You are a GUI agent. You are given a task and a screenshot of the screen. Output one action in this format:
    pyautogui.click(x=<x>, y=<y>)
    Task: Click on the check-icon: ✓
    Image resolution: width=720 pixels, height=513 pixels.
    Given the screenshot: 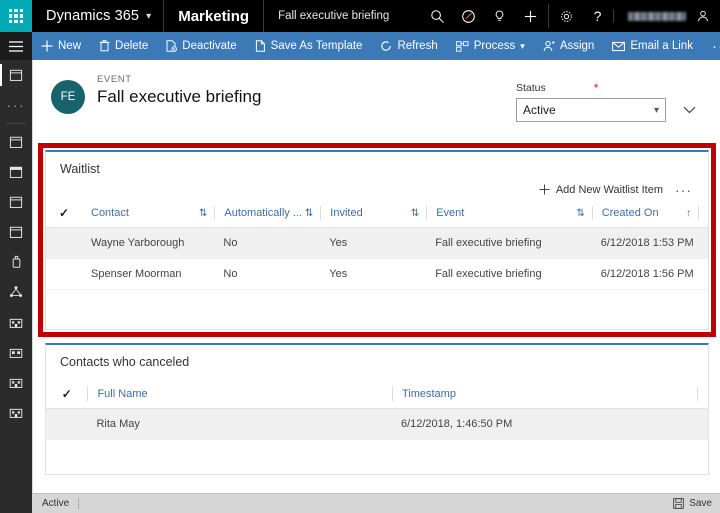 What is the action you would take?
    pyautogui.click(x=66, y=394)
    